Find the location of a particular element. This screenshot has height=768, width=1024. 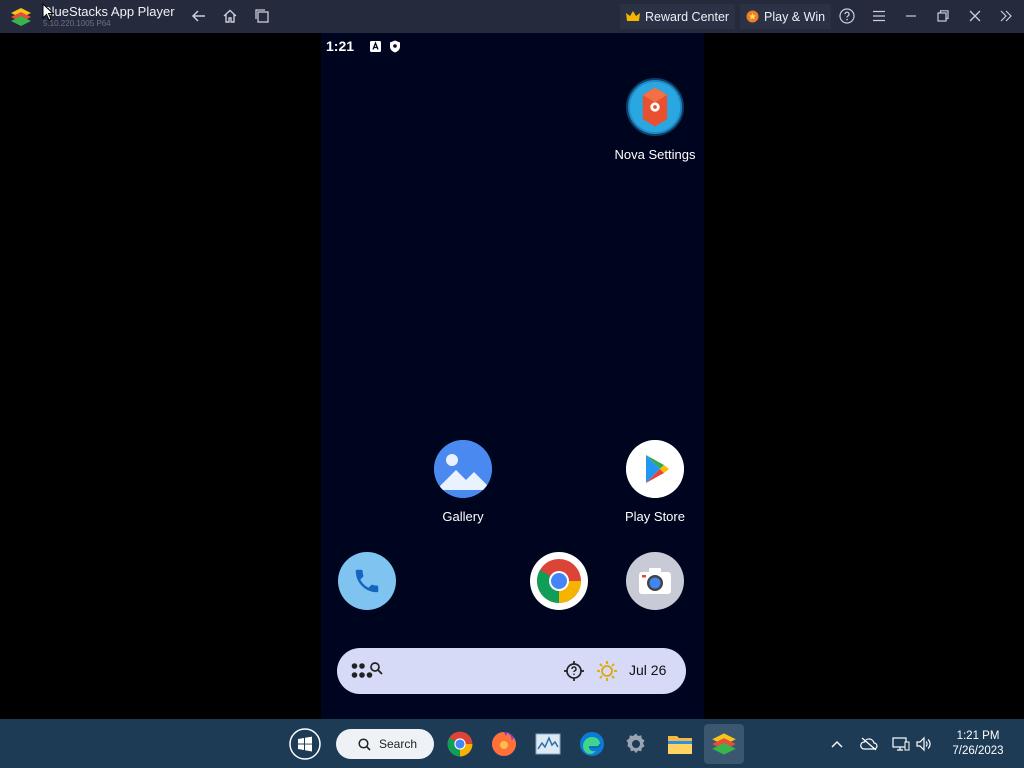

recent-apps-icon is located at coordinates (262, 16).